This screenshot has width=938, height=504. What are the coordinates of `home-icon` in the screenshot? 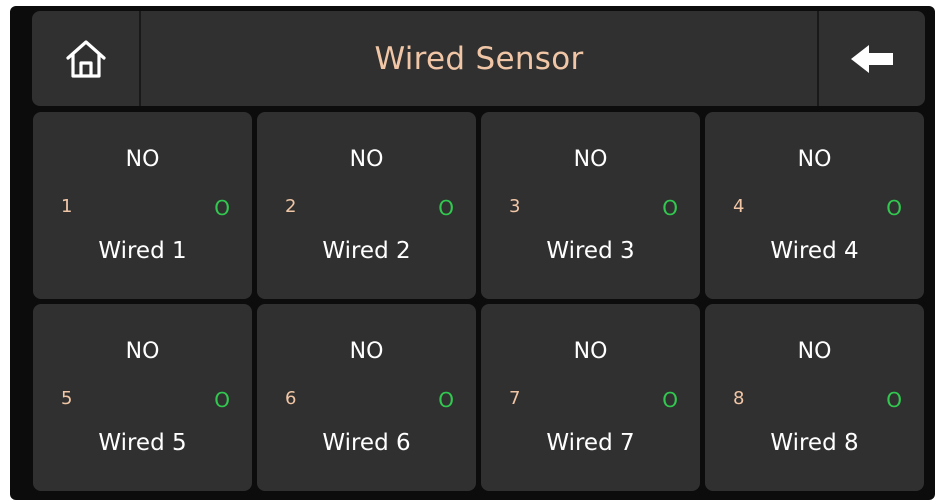 It's located at (85, 58).